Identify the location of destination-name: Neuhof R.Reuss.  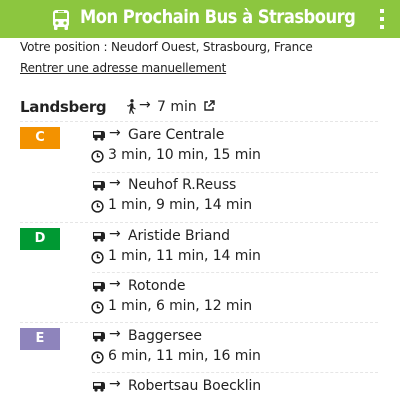
(182, 185).